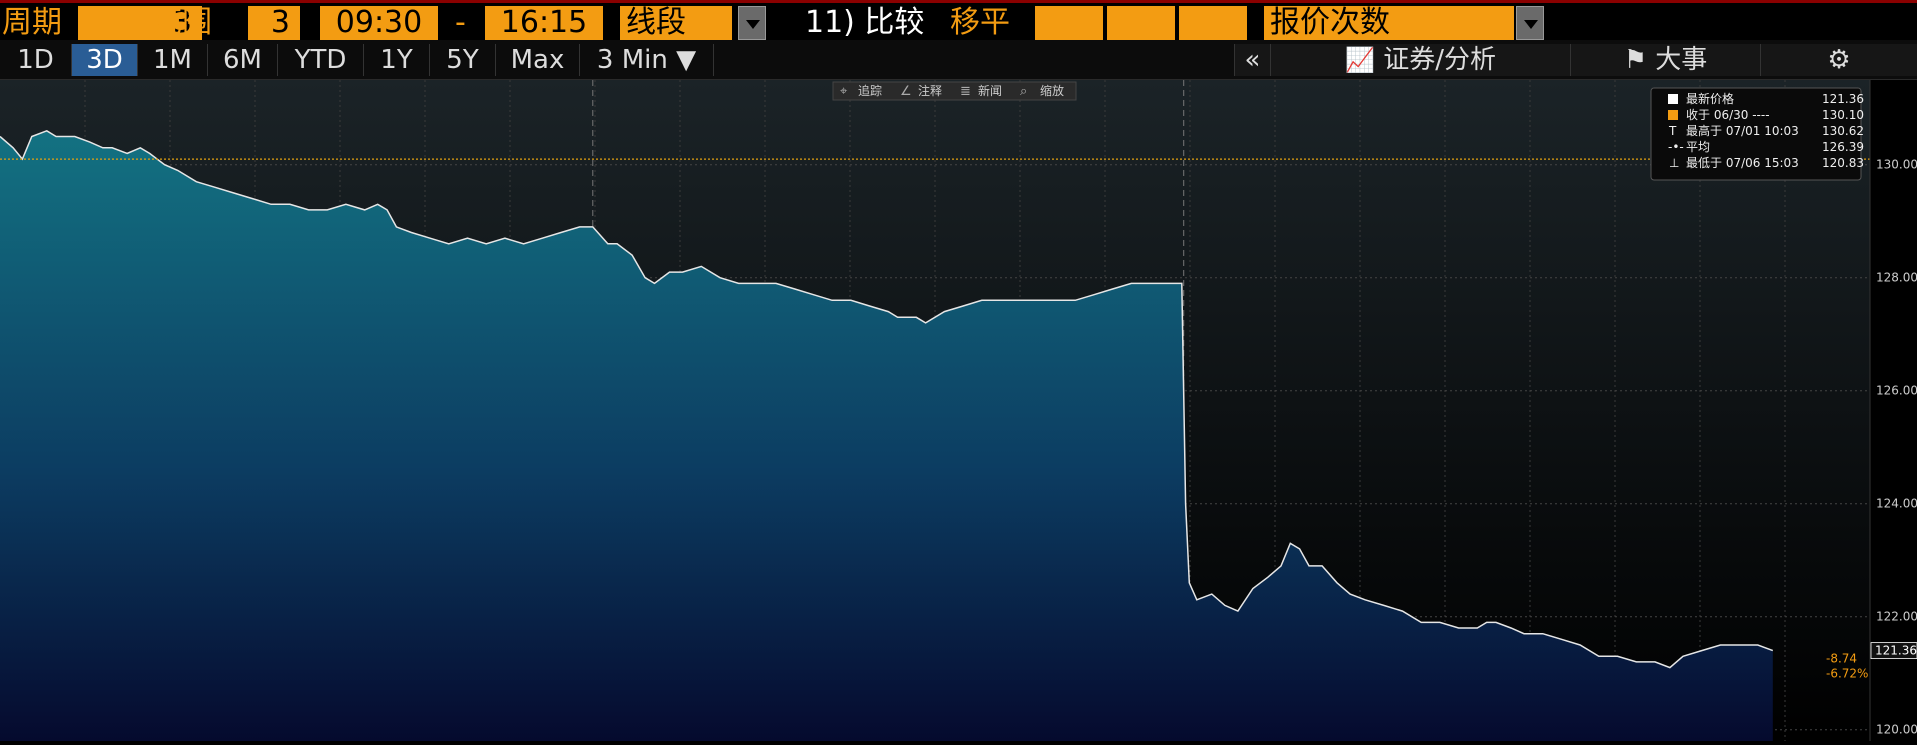 The height and width of the screenshot is (745, 1917). Describe the element at coordinates (1843, 115) in the screenshot. I see `legend-value-close: 130.10` at that location.